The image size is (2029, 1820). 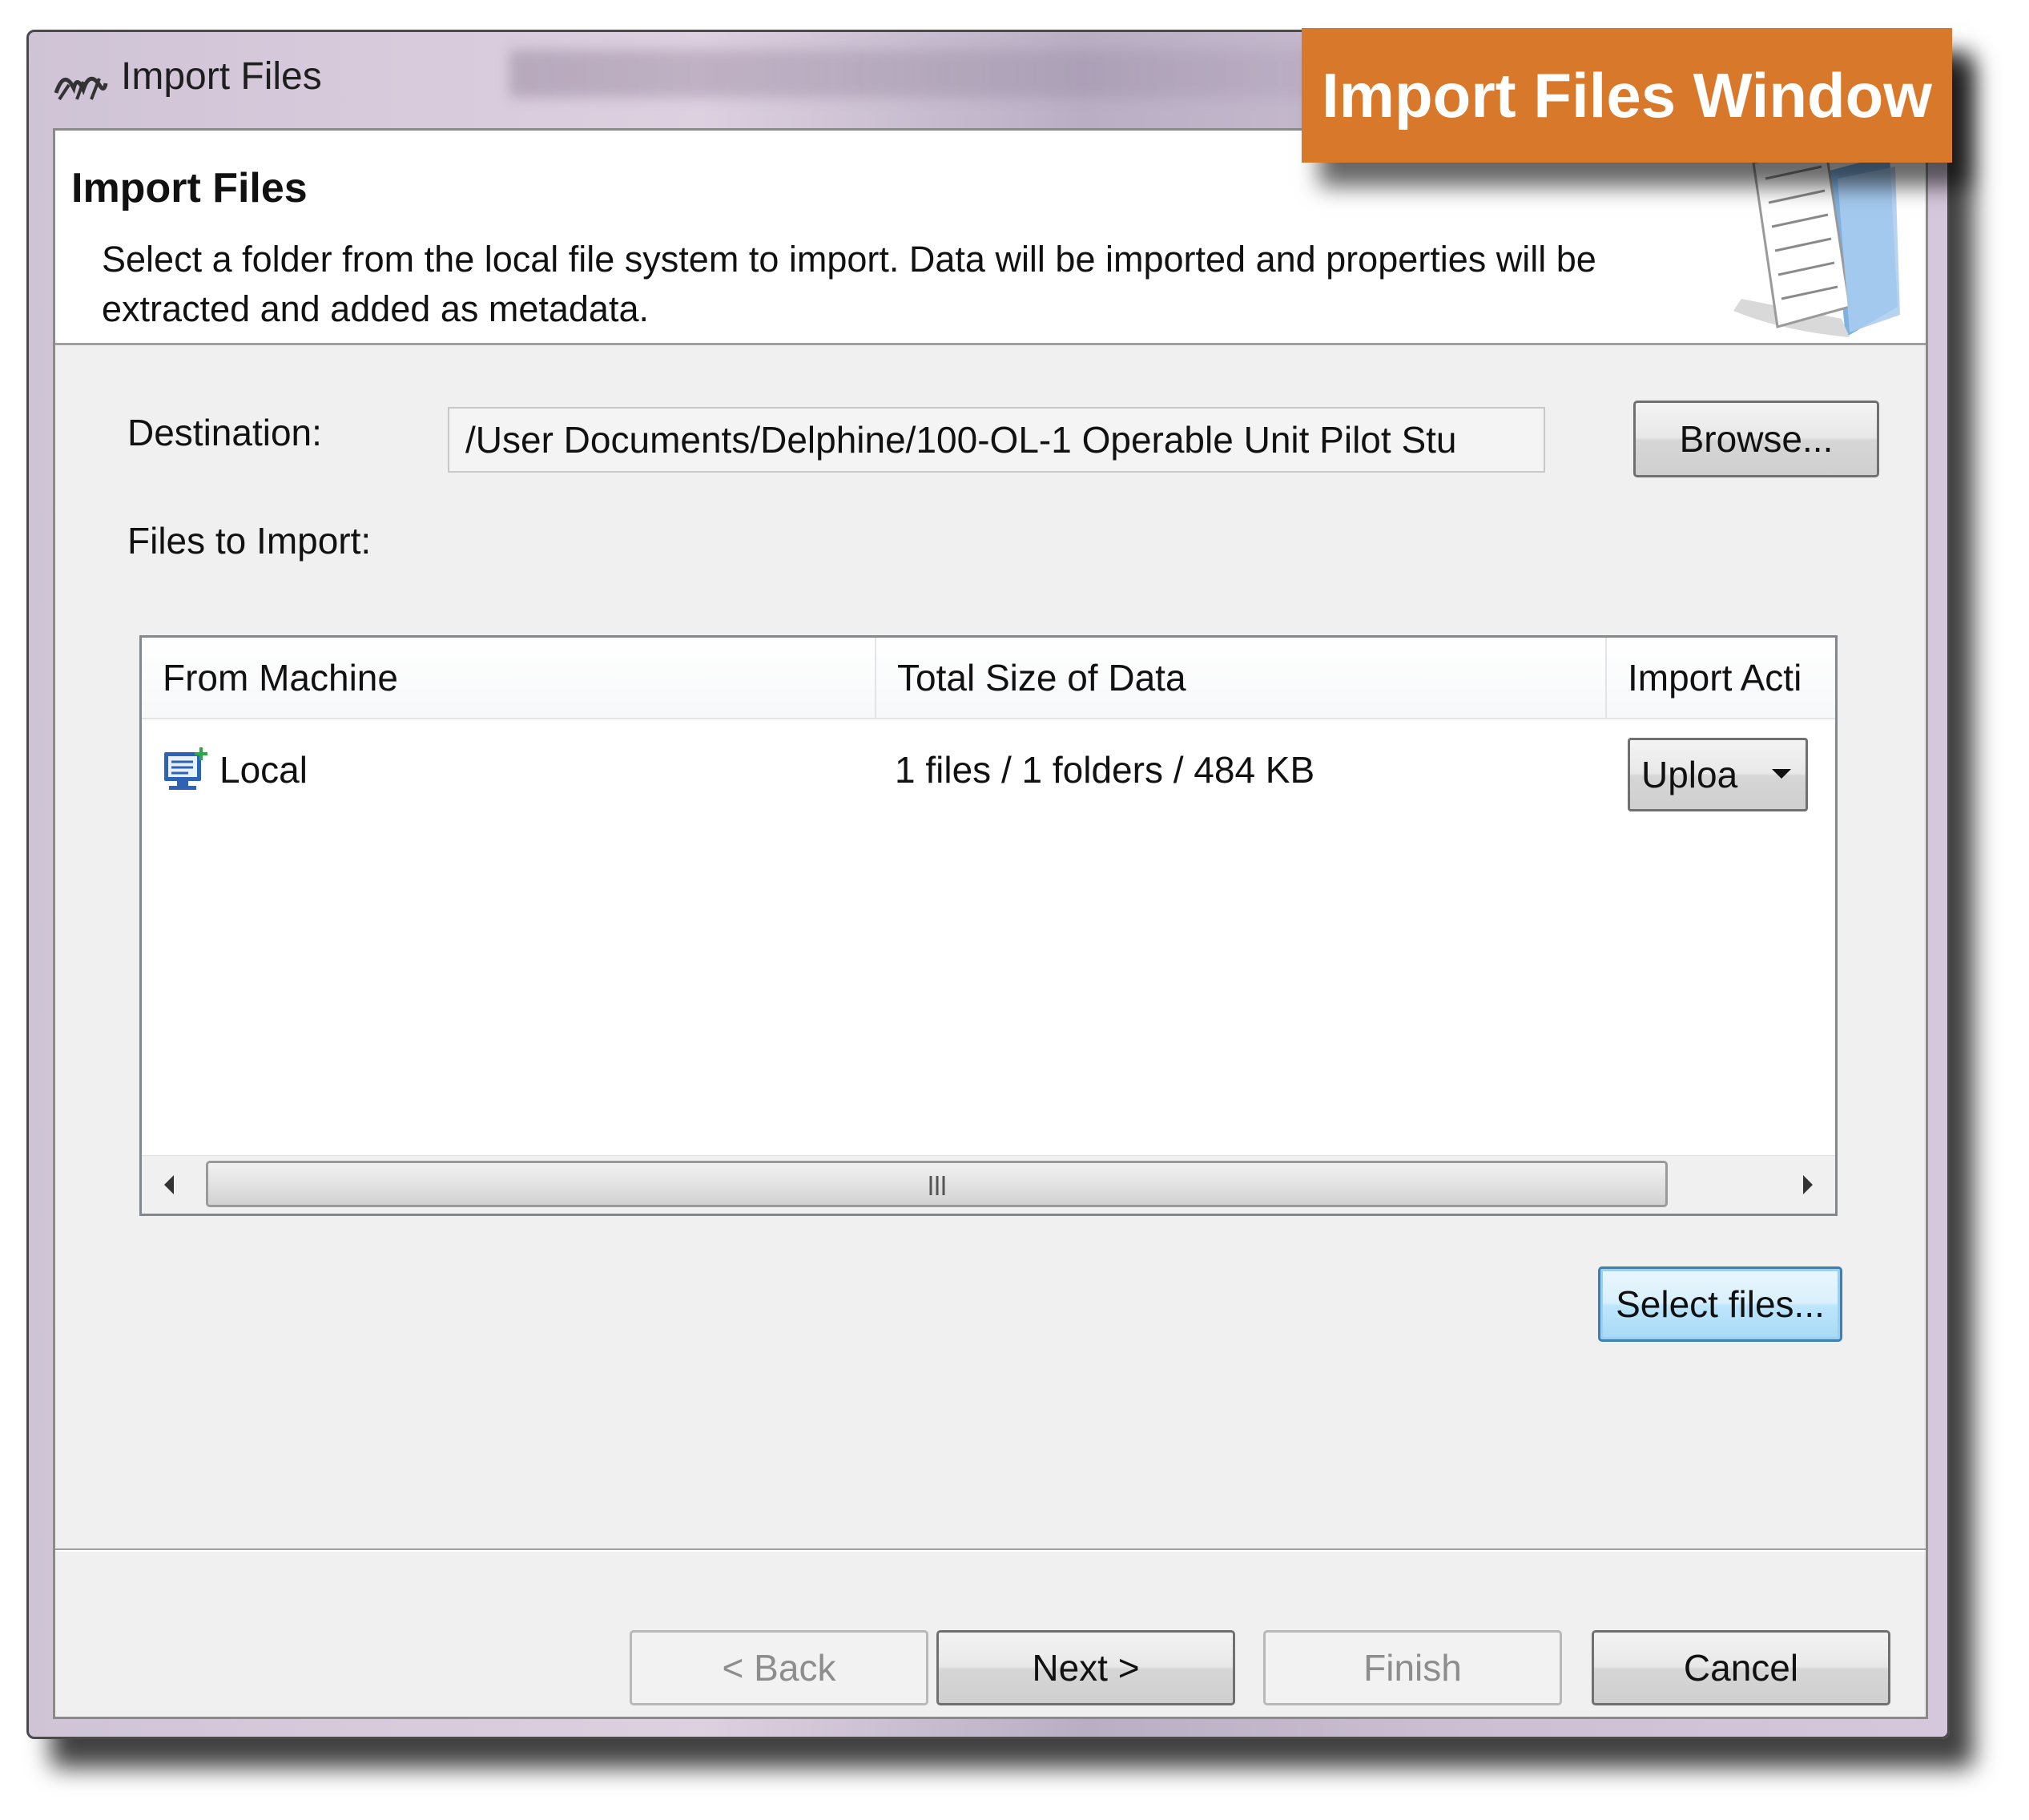 What do you see at coordinates (1240, 678) in the screenshot?
I see `column-total-size: Total Size of Data` at bounding box center [1240, 678].